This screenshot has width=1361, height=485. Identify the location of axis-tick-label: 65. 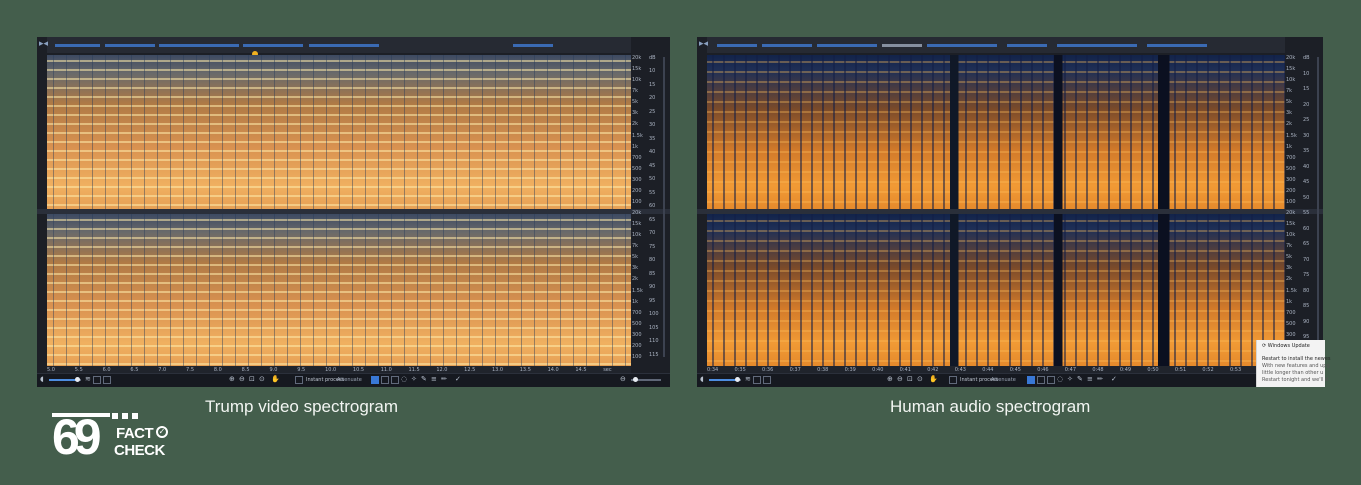
(1306, 244).